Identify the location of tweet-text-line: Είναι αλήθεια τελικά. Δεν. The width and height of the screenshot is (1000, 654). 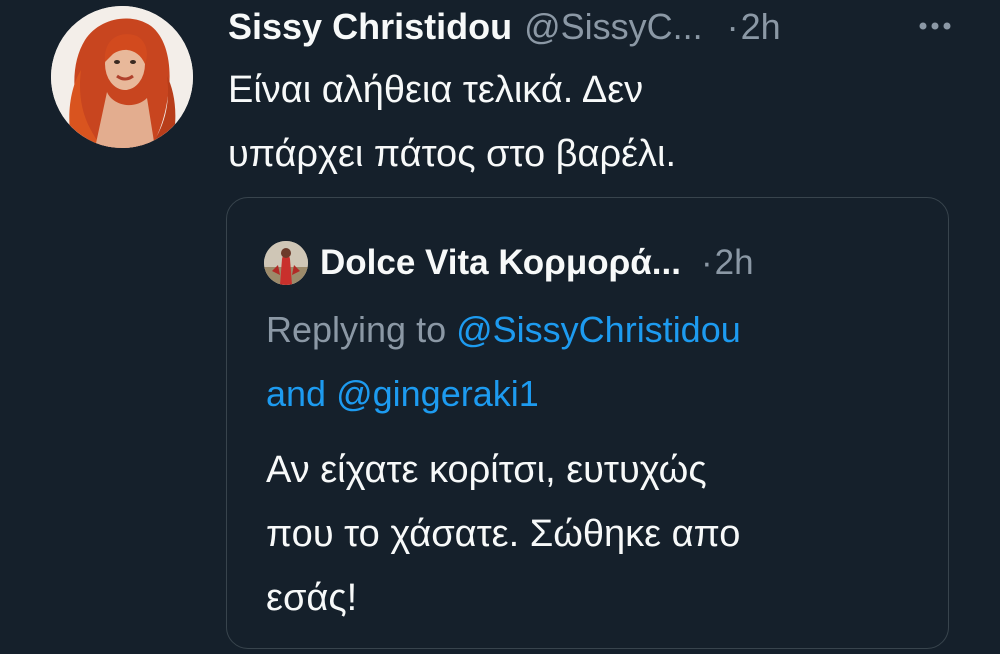
(436, 90).